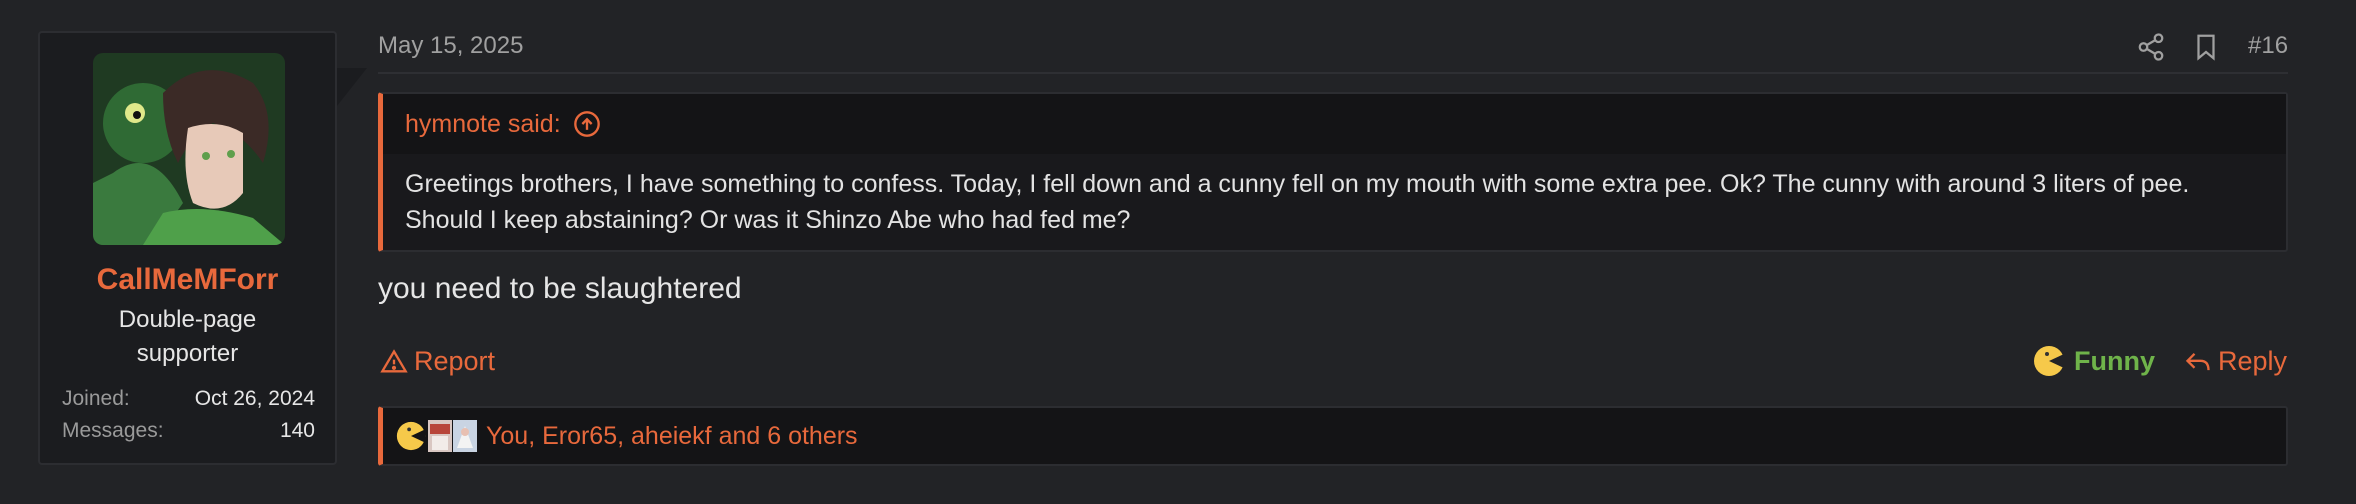 This screenshot has height=504, width=2356. Describe the element at coordinates (297, 434) in the screenshot. I see `messages-value: 140` at that location.